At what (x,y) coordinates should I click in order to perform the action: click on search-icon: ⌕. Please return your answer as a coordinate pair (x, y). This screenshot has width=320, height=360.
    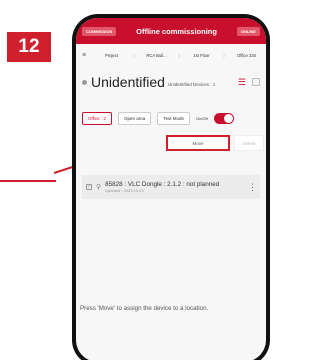
    Looking at the image, I should click on (173, 143).